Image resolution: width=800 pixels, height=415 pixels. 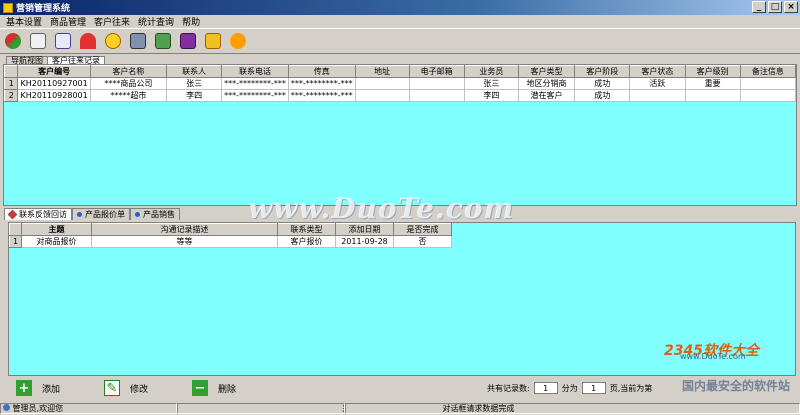 What do you see at coordinates (436, 71) in the screenshot?
I see `column-header: 电子邮箱` at bounding box center [436, 71].